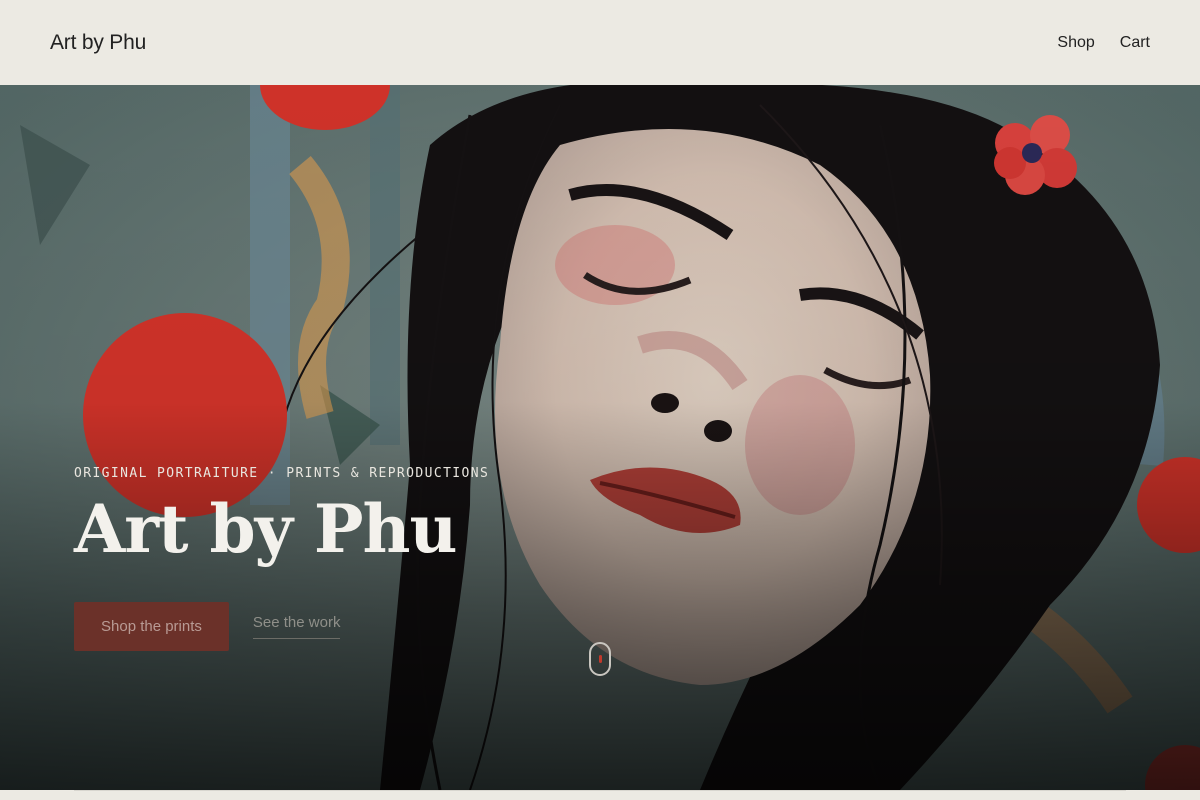  I want to click on brand-logo-link: Art by Phu, so click(98, 43).